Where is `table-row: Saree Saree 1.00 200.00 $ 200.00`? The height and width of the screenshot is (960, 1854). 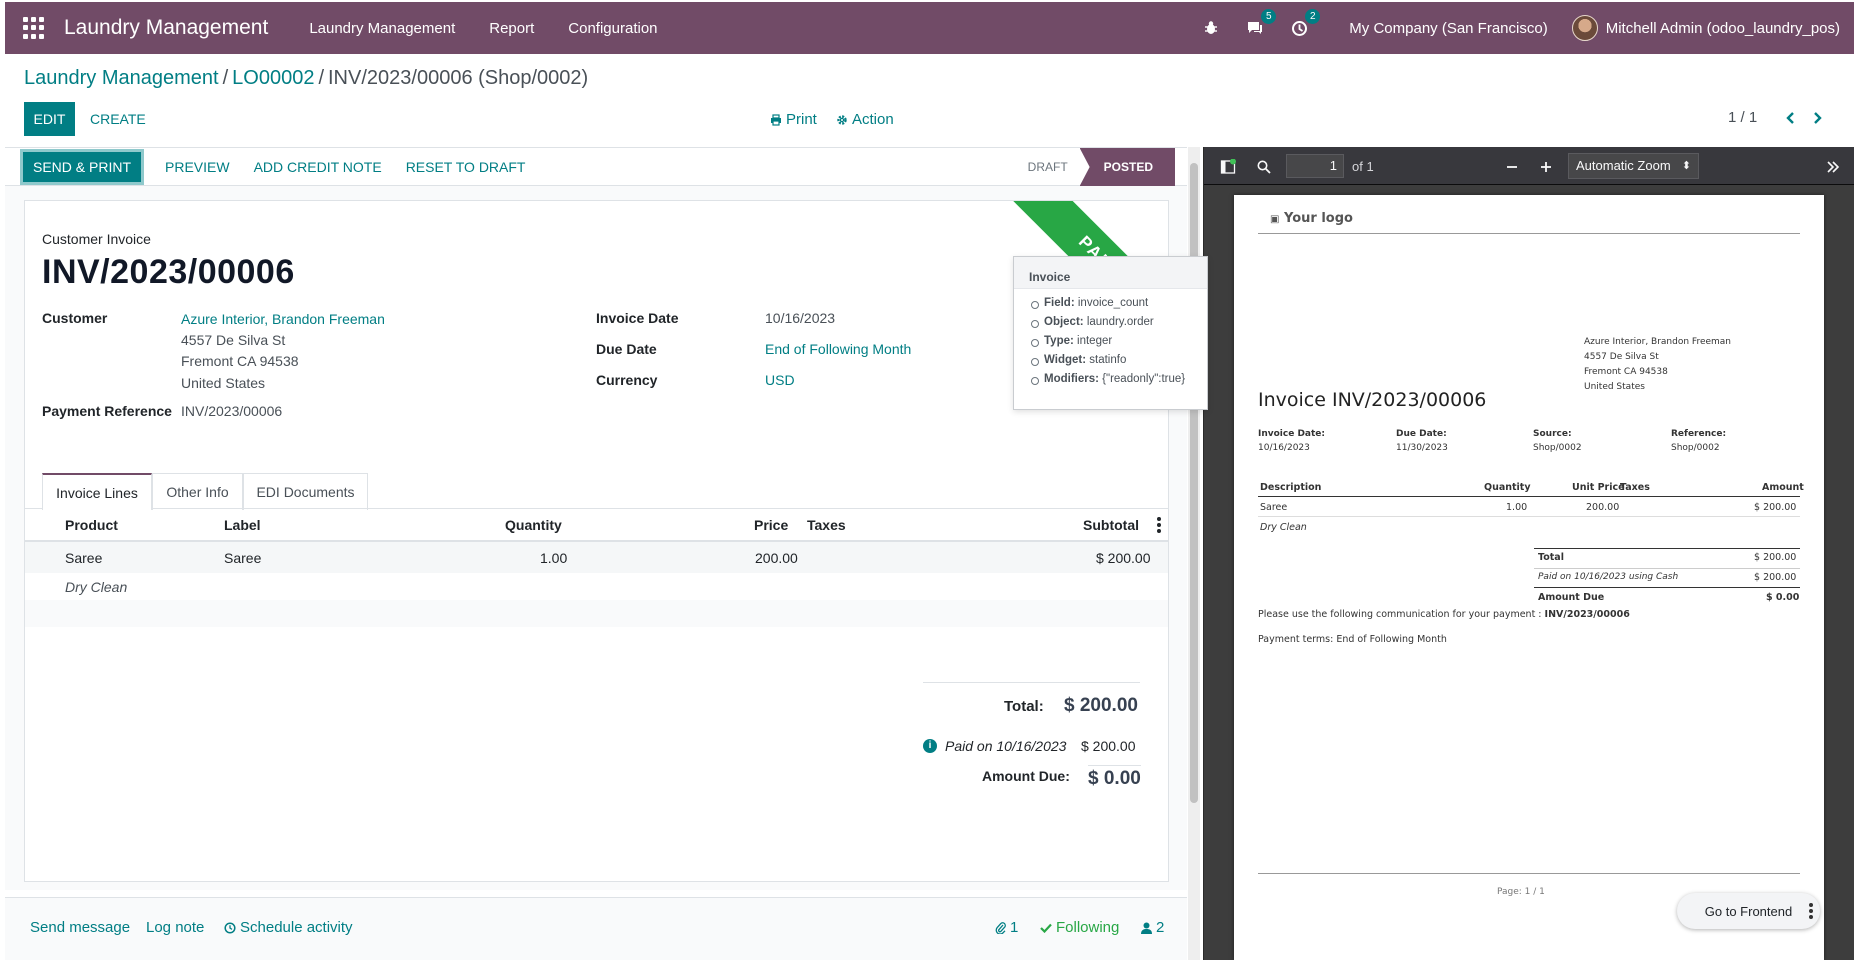
table-row: Saree Saree 1.00 200.00 $ 200.00 is located at coordinates (596, 557).